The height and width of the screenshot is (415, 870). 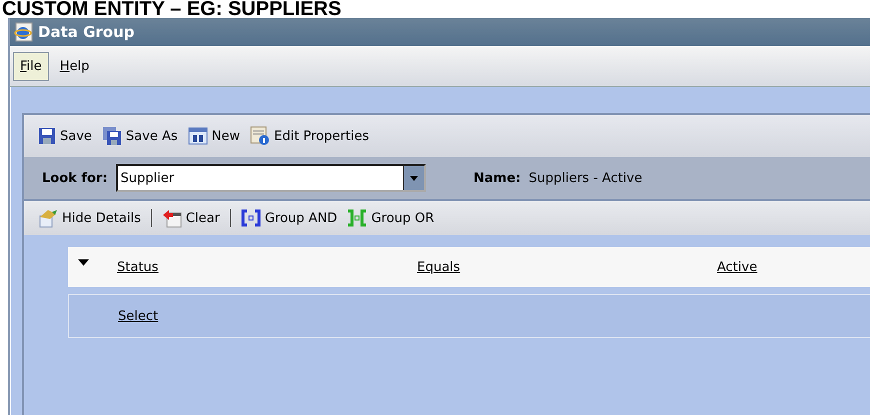 I want to click on operator-link: Equals, so click(x=567, y=267).